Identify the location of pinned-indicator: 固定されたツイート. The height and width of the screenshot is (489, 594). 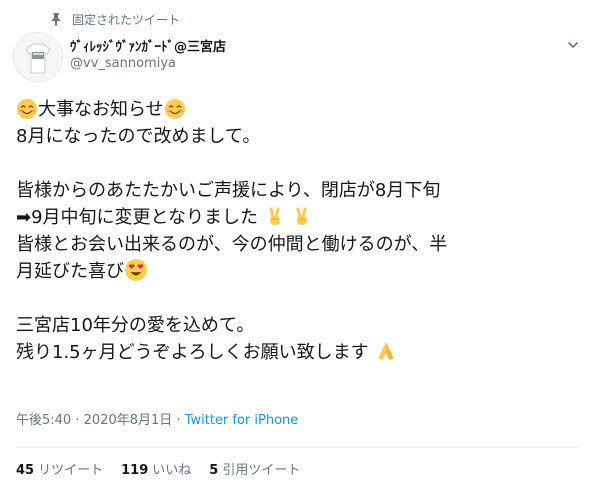
(115, 19).